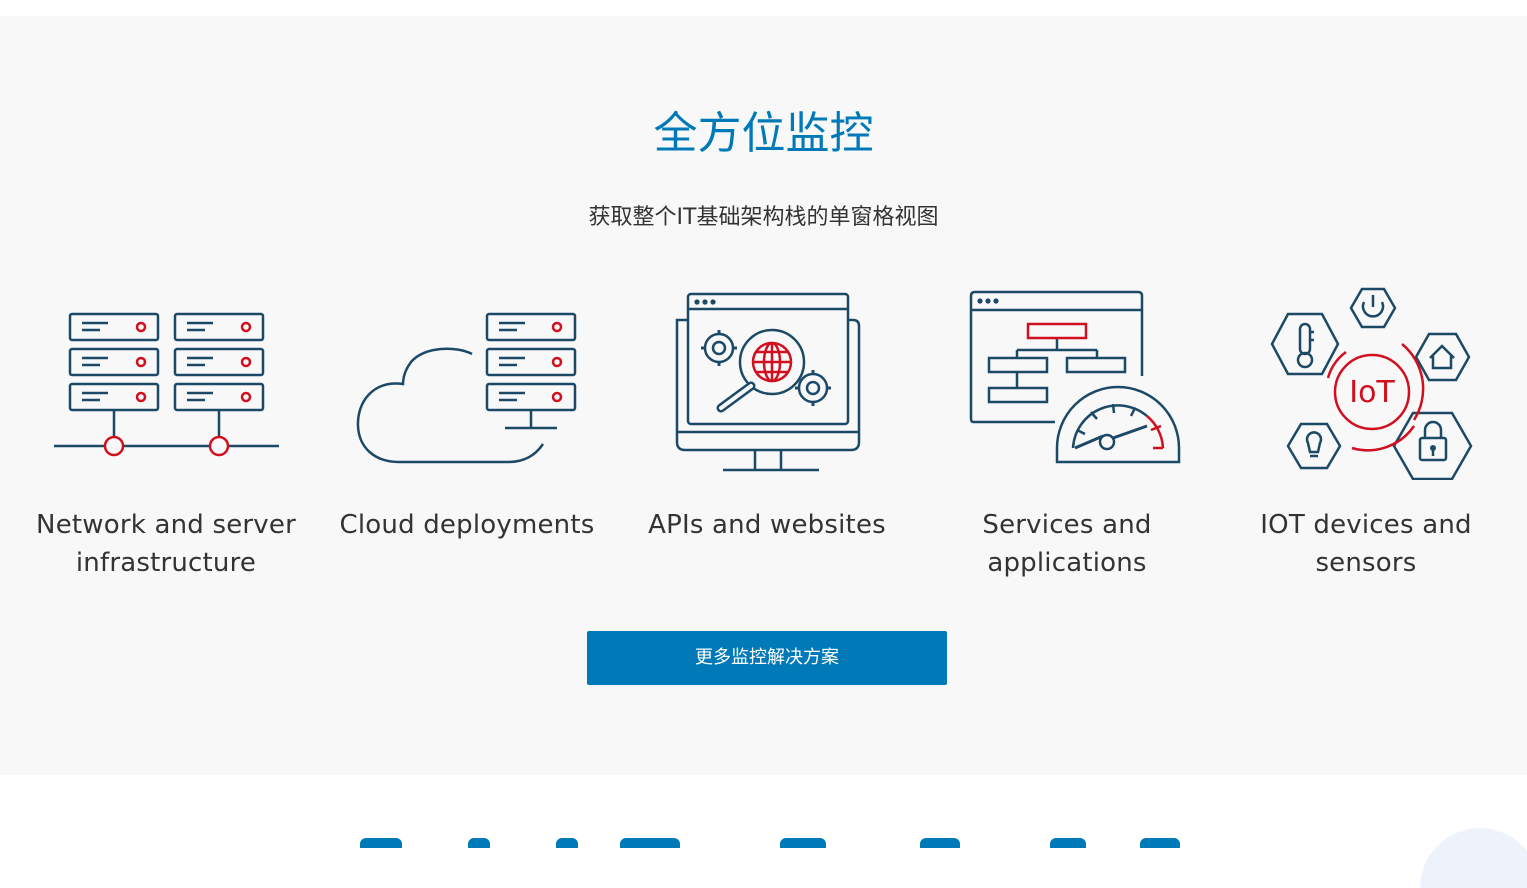 The image size is (1527, 888). What do you see at coordinates (767, 525) in the screenshot?
I see `card-label: APIs and websites` at bounding box center [767, 525].